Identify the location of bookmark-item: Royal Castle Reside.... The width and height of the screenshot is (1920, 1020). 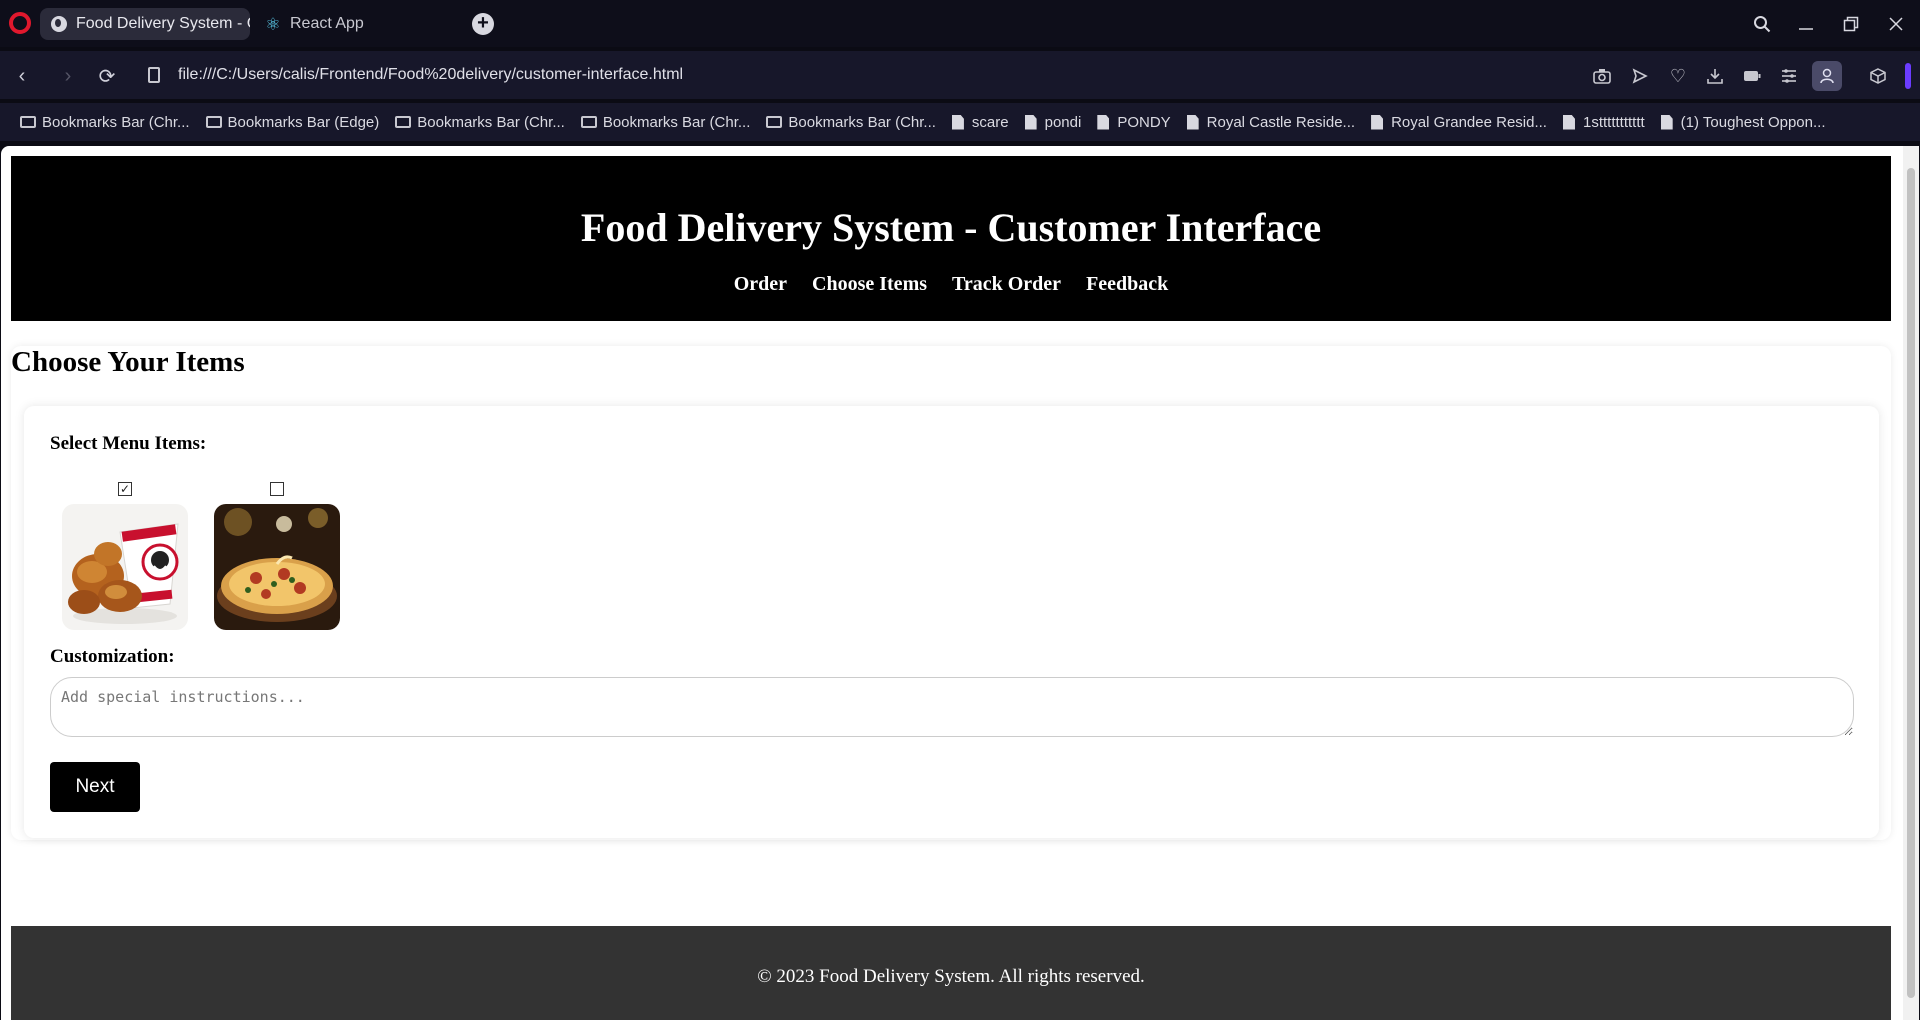
(1271, 122).